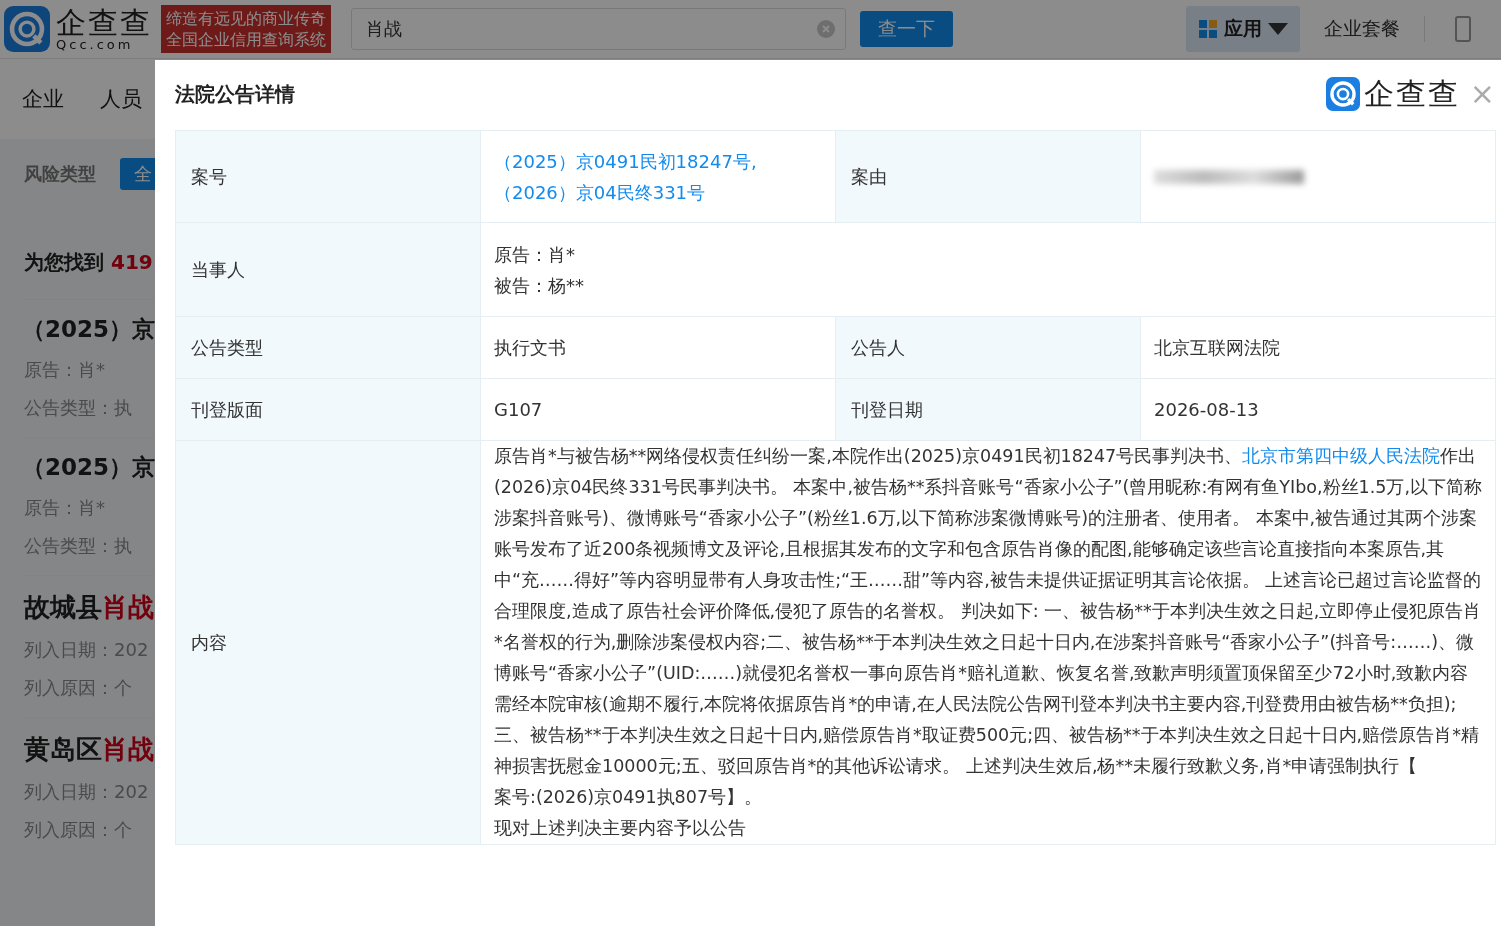 This screenshot has width=1501, height=926. I want to click on field-label: 内容, so click(328, 642).